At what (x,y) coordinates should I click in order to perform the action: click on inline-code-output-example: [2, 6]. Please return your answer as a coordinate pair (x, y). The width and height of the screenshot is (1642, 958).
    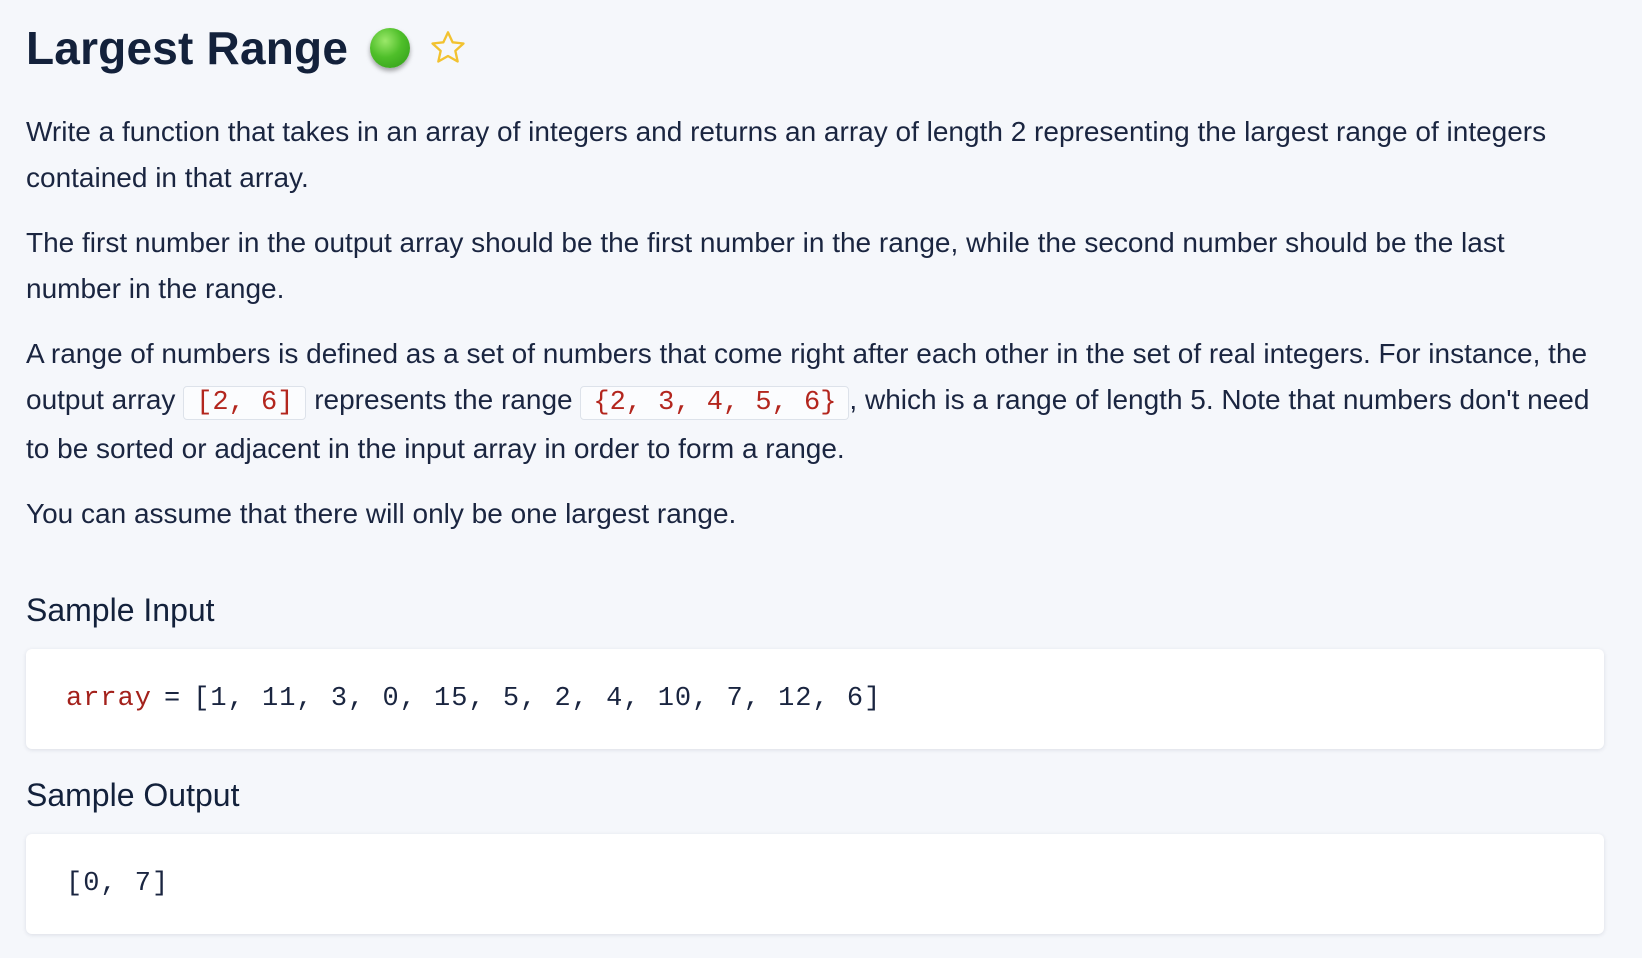
    Looking at the image, I should click on (245, 403).